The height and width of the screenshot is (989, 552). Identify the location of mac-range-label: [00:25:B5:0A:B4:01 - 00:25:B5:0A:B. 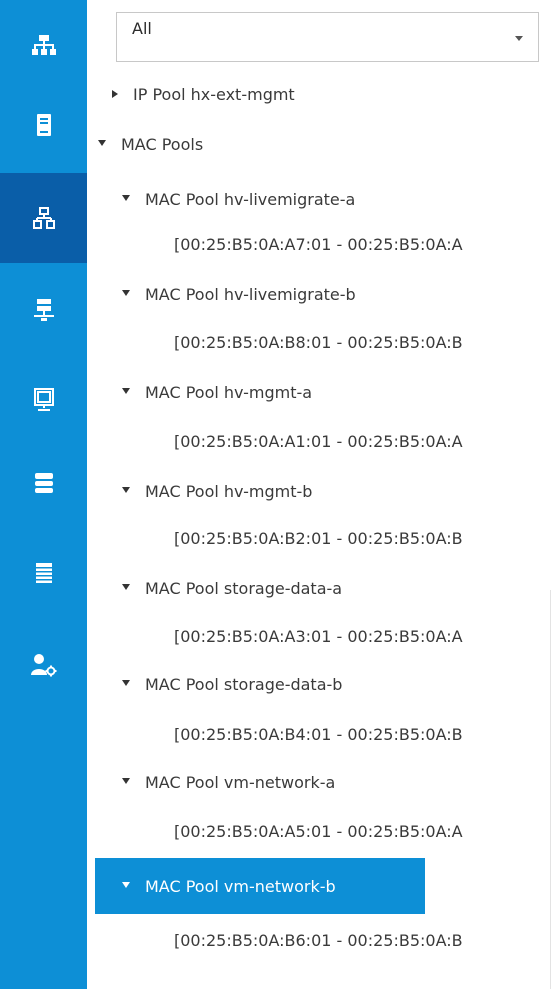
(318, 734).